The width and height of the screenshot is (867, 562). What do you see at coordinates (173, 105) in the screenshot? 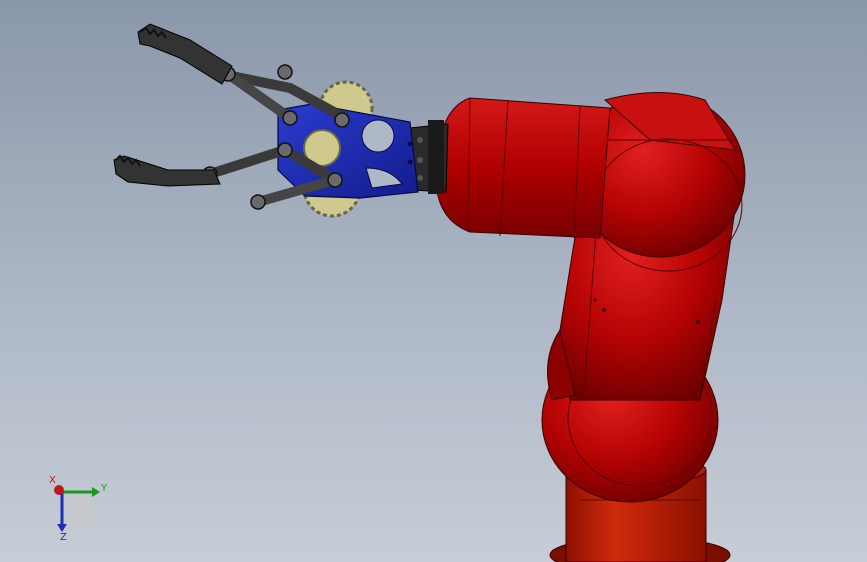
I see `gripper-fingers` at bounding box center [173, 105].